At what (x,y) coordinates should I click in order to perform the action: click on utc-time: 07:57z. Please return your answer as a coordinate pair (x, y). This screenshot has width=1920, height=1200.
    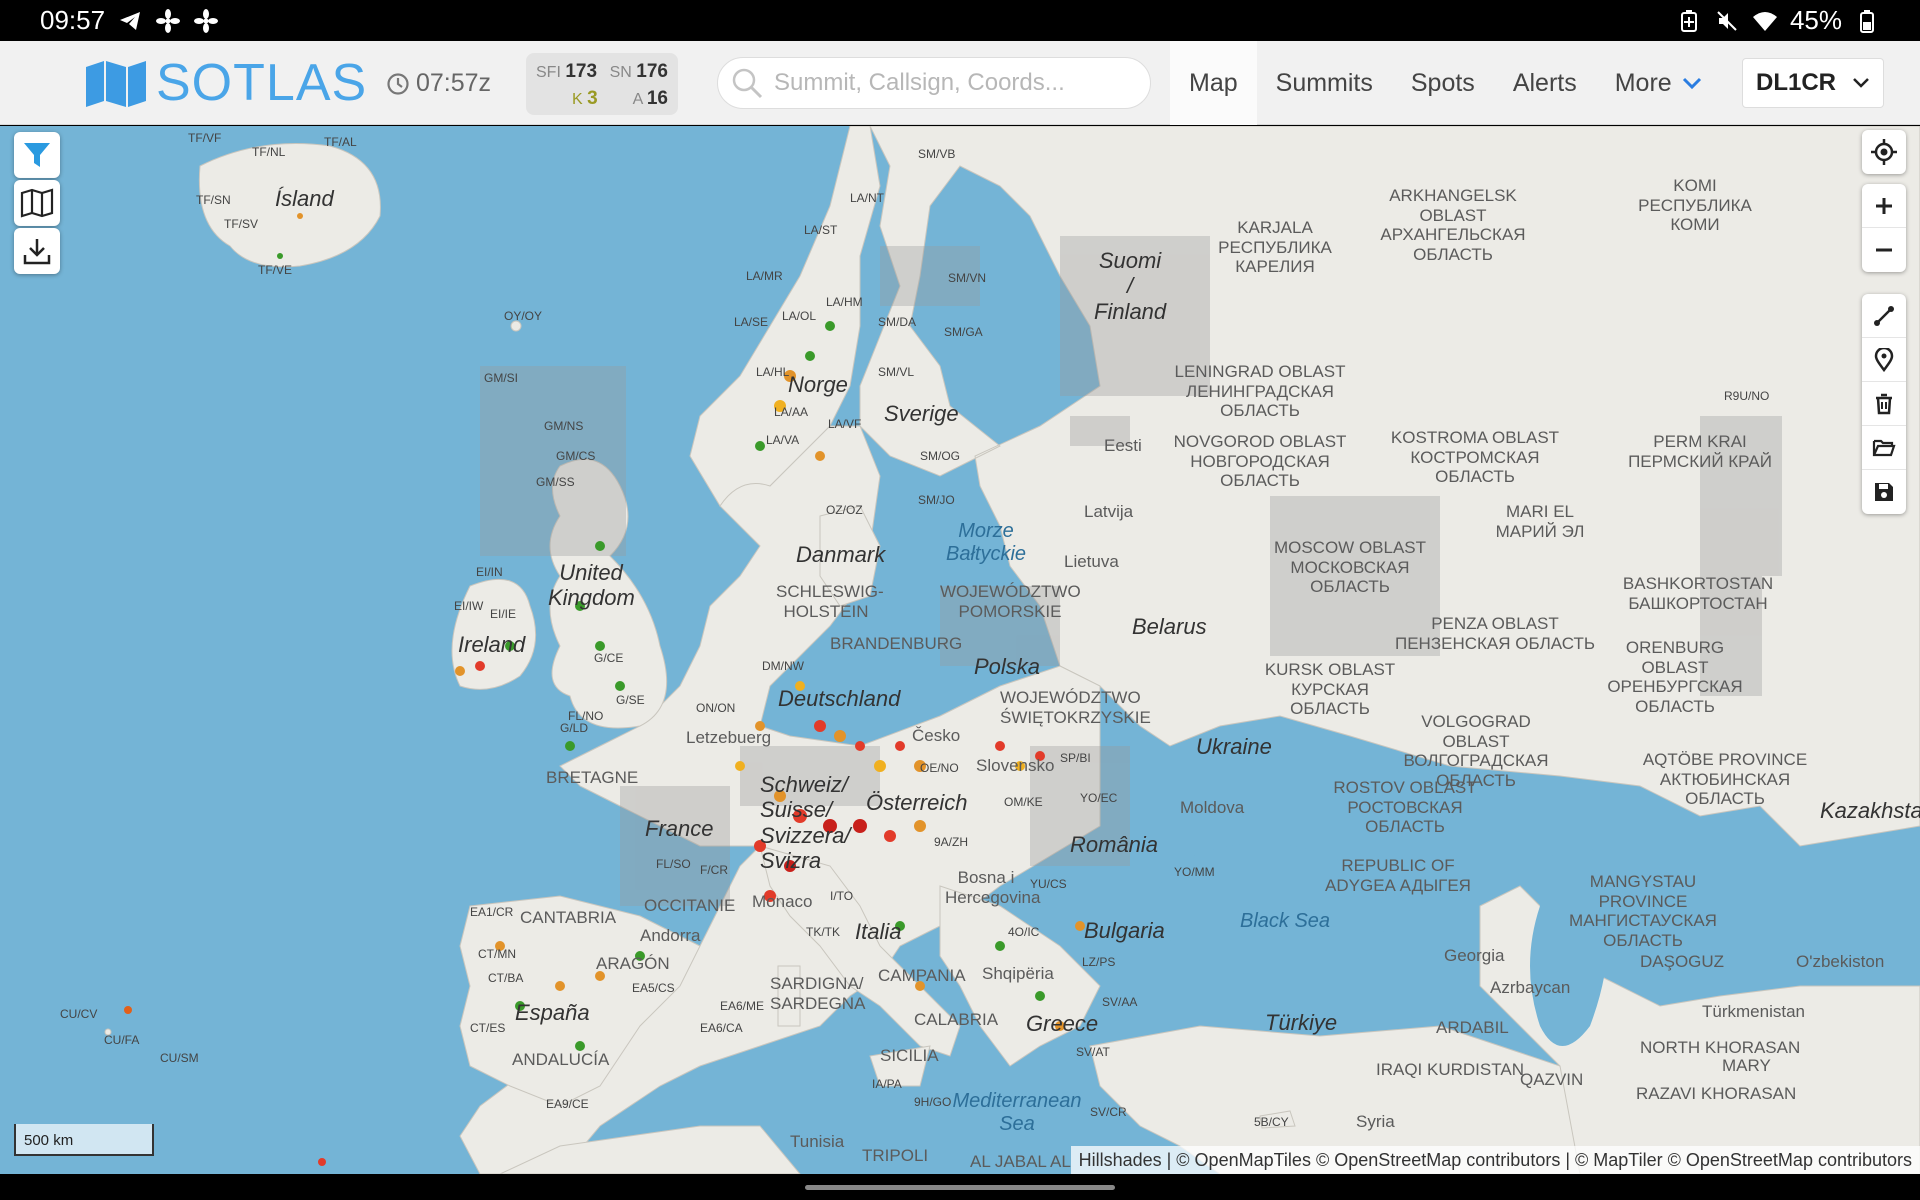
    Looking at the image, I should click on (454, 83).